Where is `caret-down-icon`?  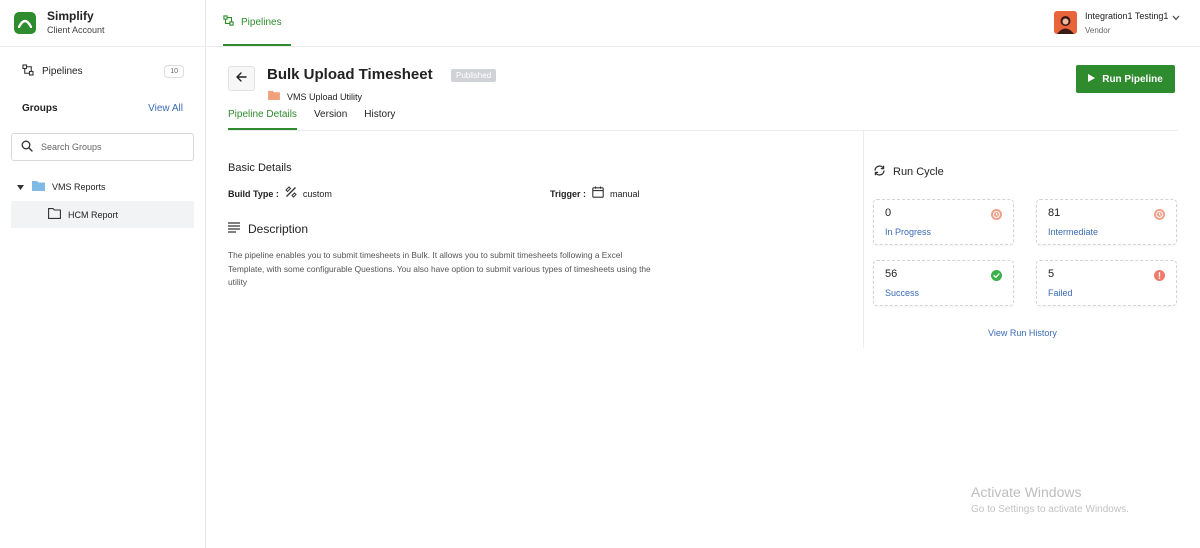 caret-down-icon is located at coordinates (20, 187).